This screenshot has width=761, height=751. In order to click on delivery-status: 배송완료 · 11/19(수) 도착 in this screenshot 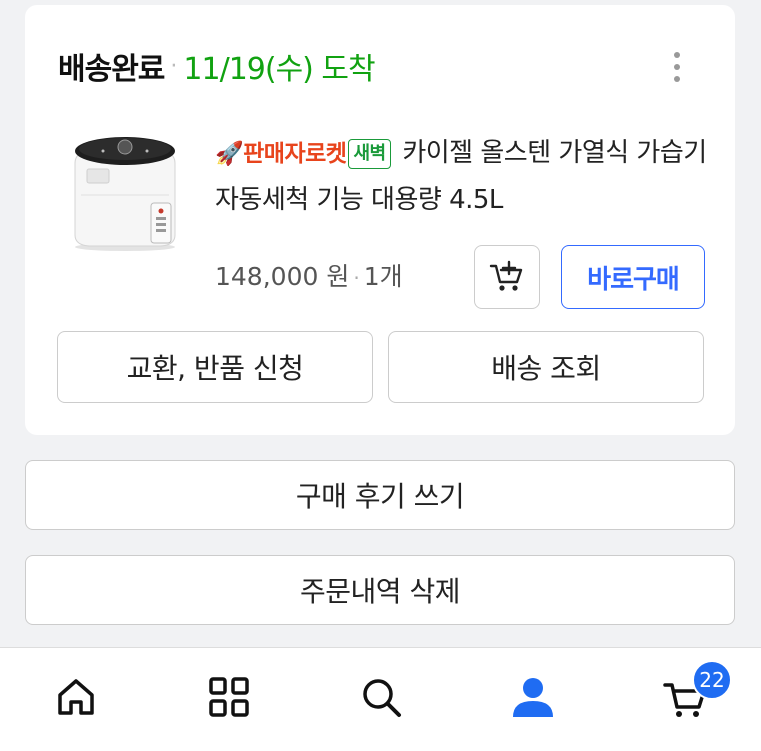, I will do `click(217, 66)`.